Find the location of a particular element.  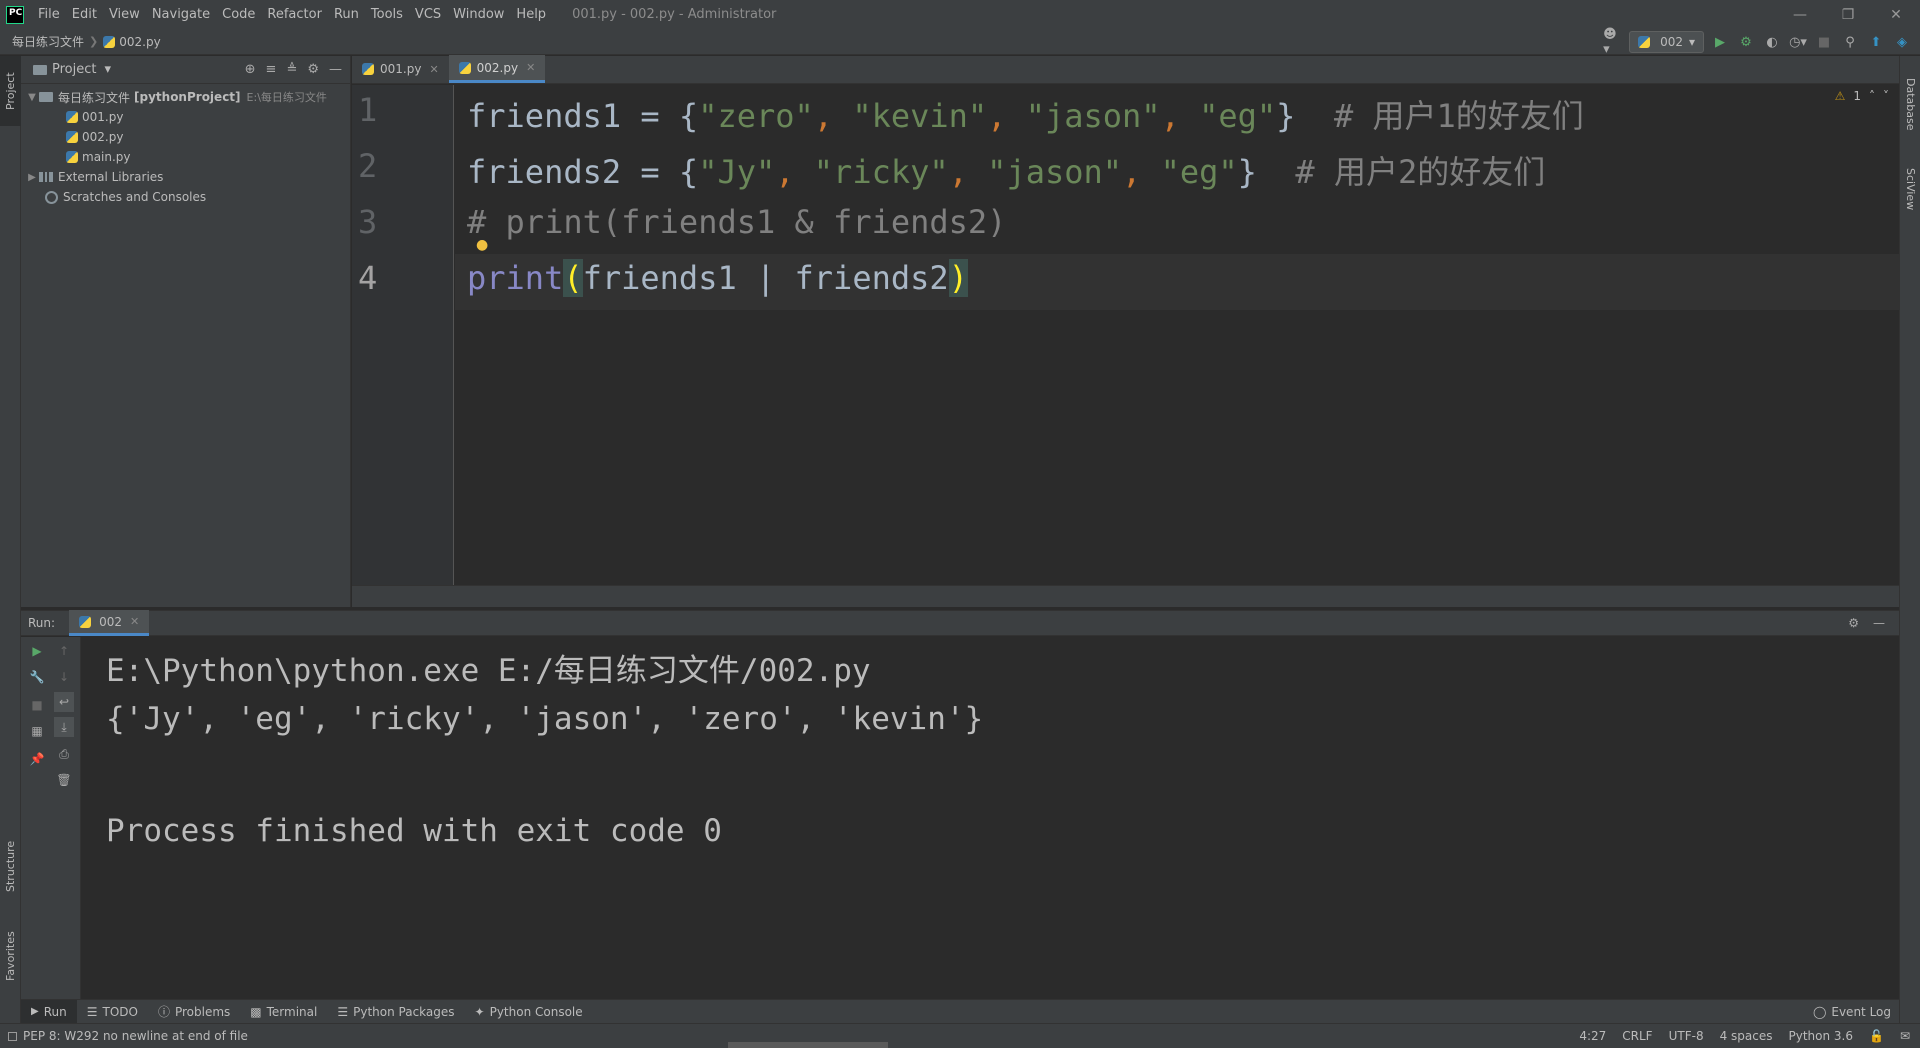

menu-navigate: Navigate is located at coordinates (181, 14).